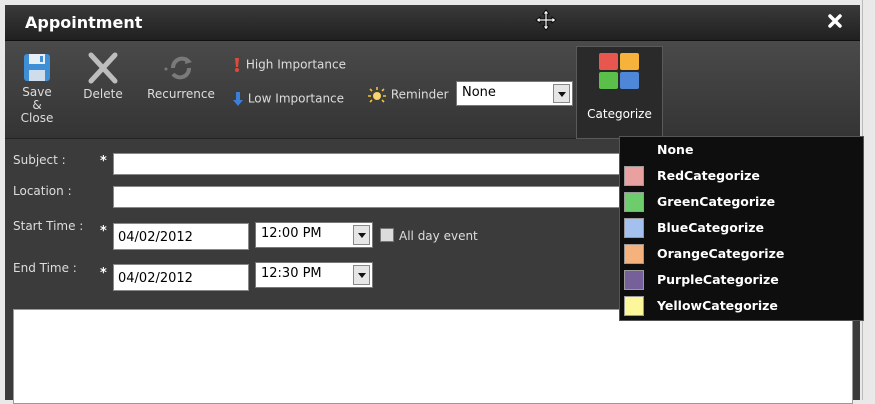 The height and width of the screenshot is (404, 875). Describe the element at coordinates (546, 20) in the screenshot. I see `move-icon` at that location.